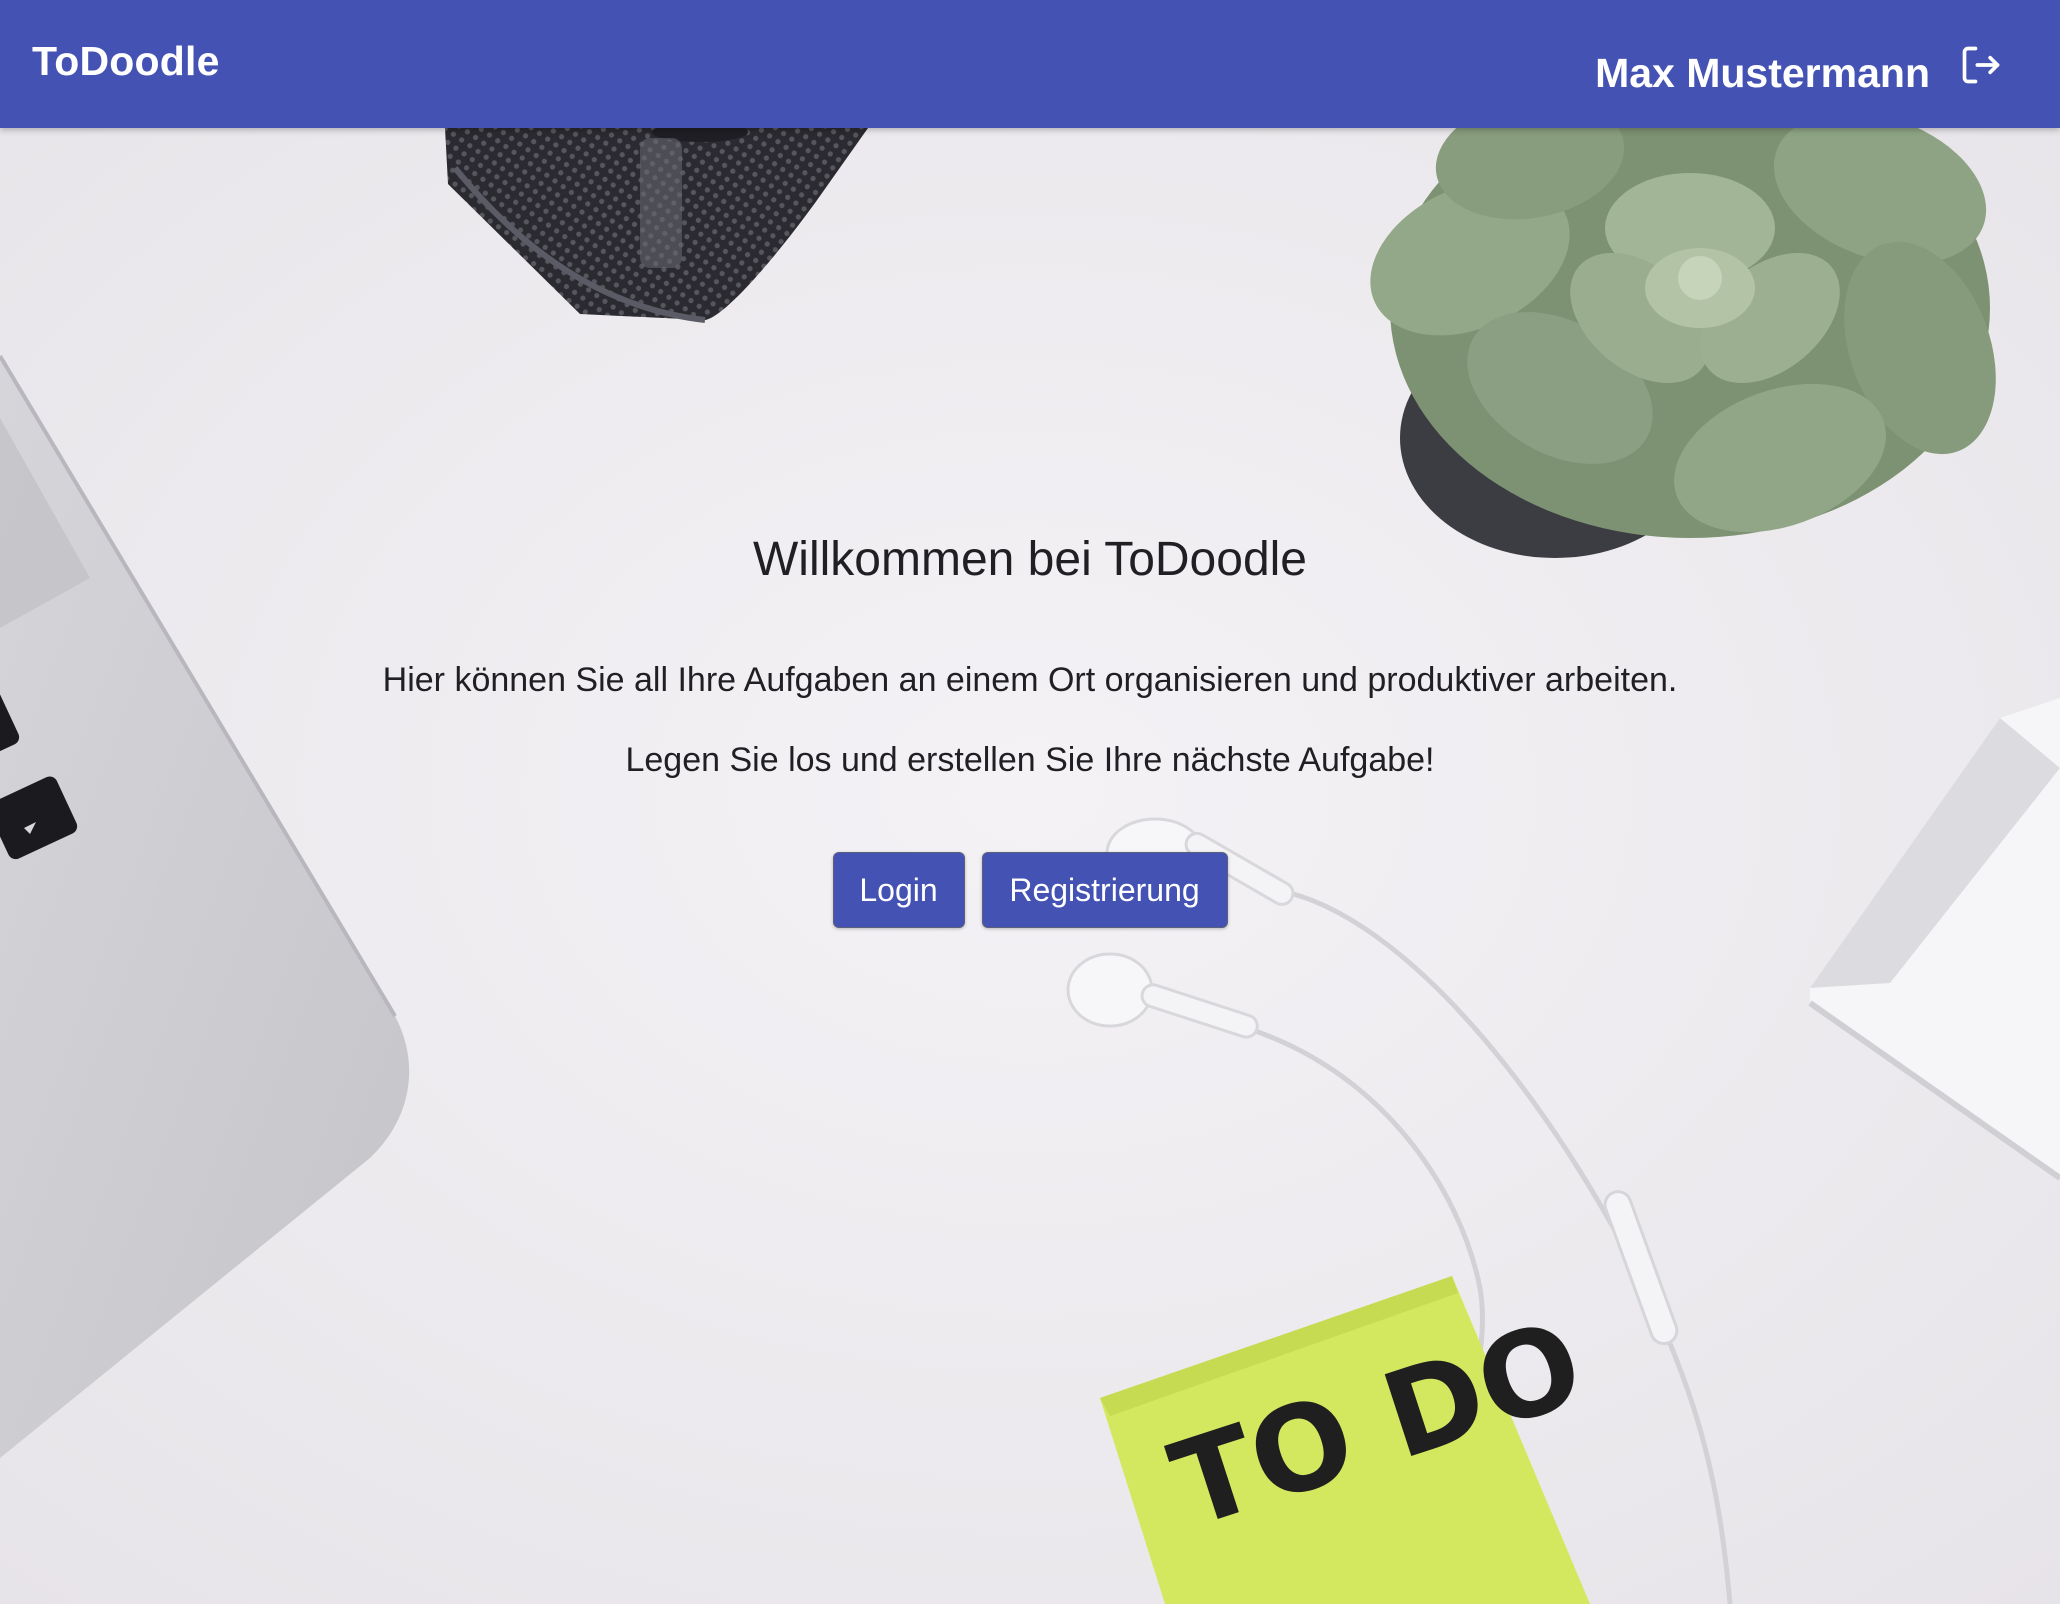 This screenshot has height=1604, width=2060. Describe the element at coordinates (126, 61) in the screenshot. I see `app-brand: ToDoodle` at that location.